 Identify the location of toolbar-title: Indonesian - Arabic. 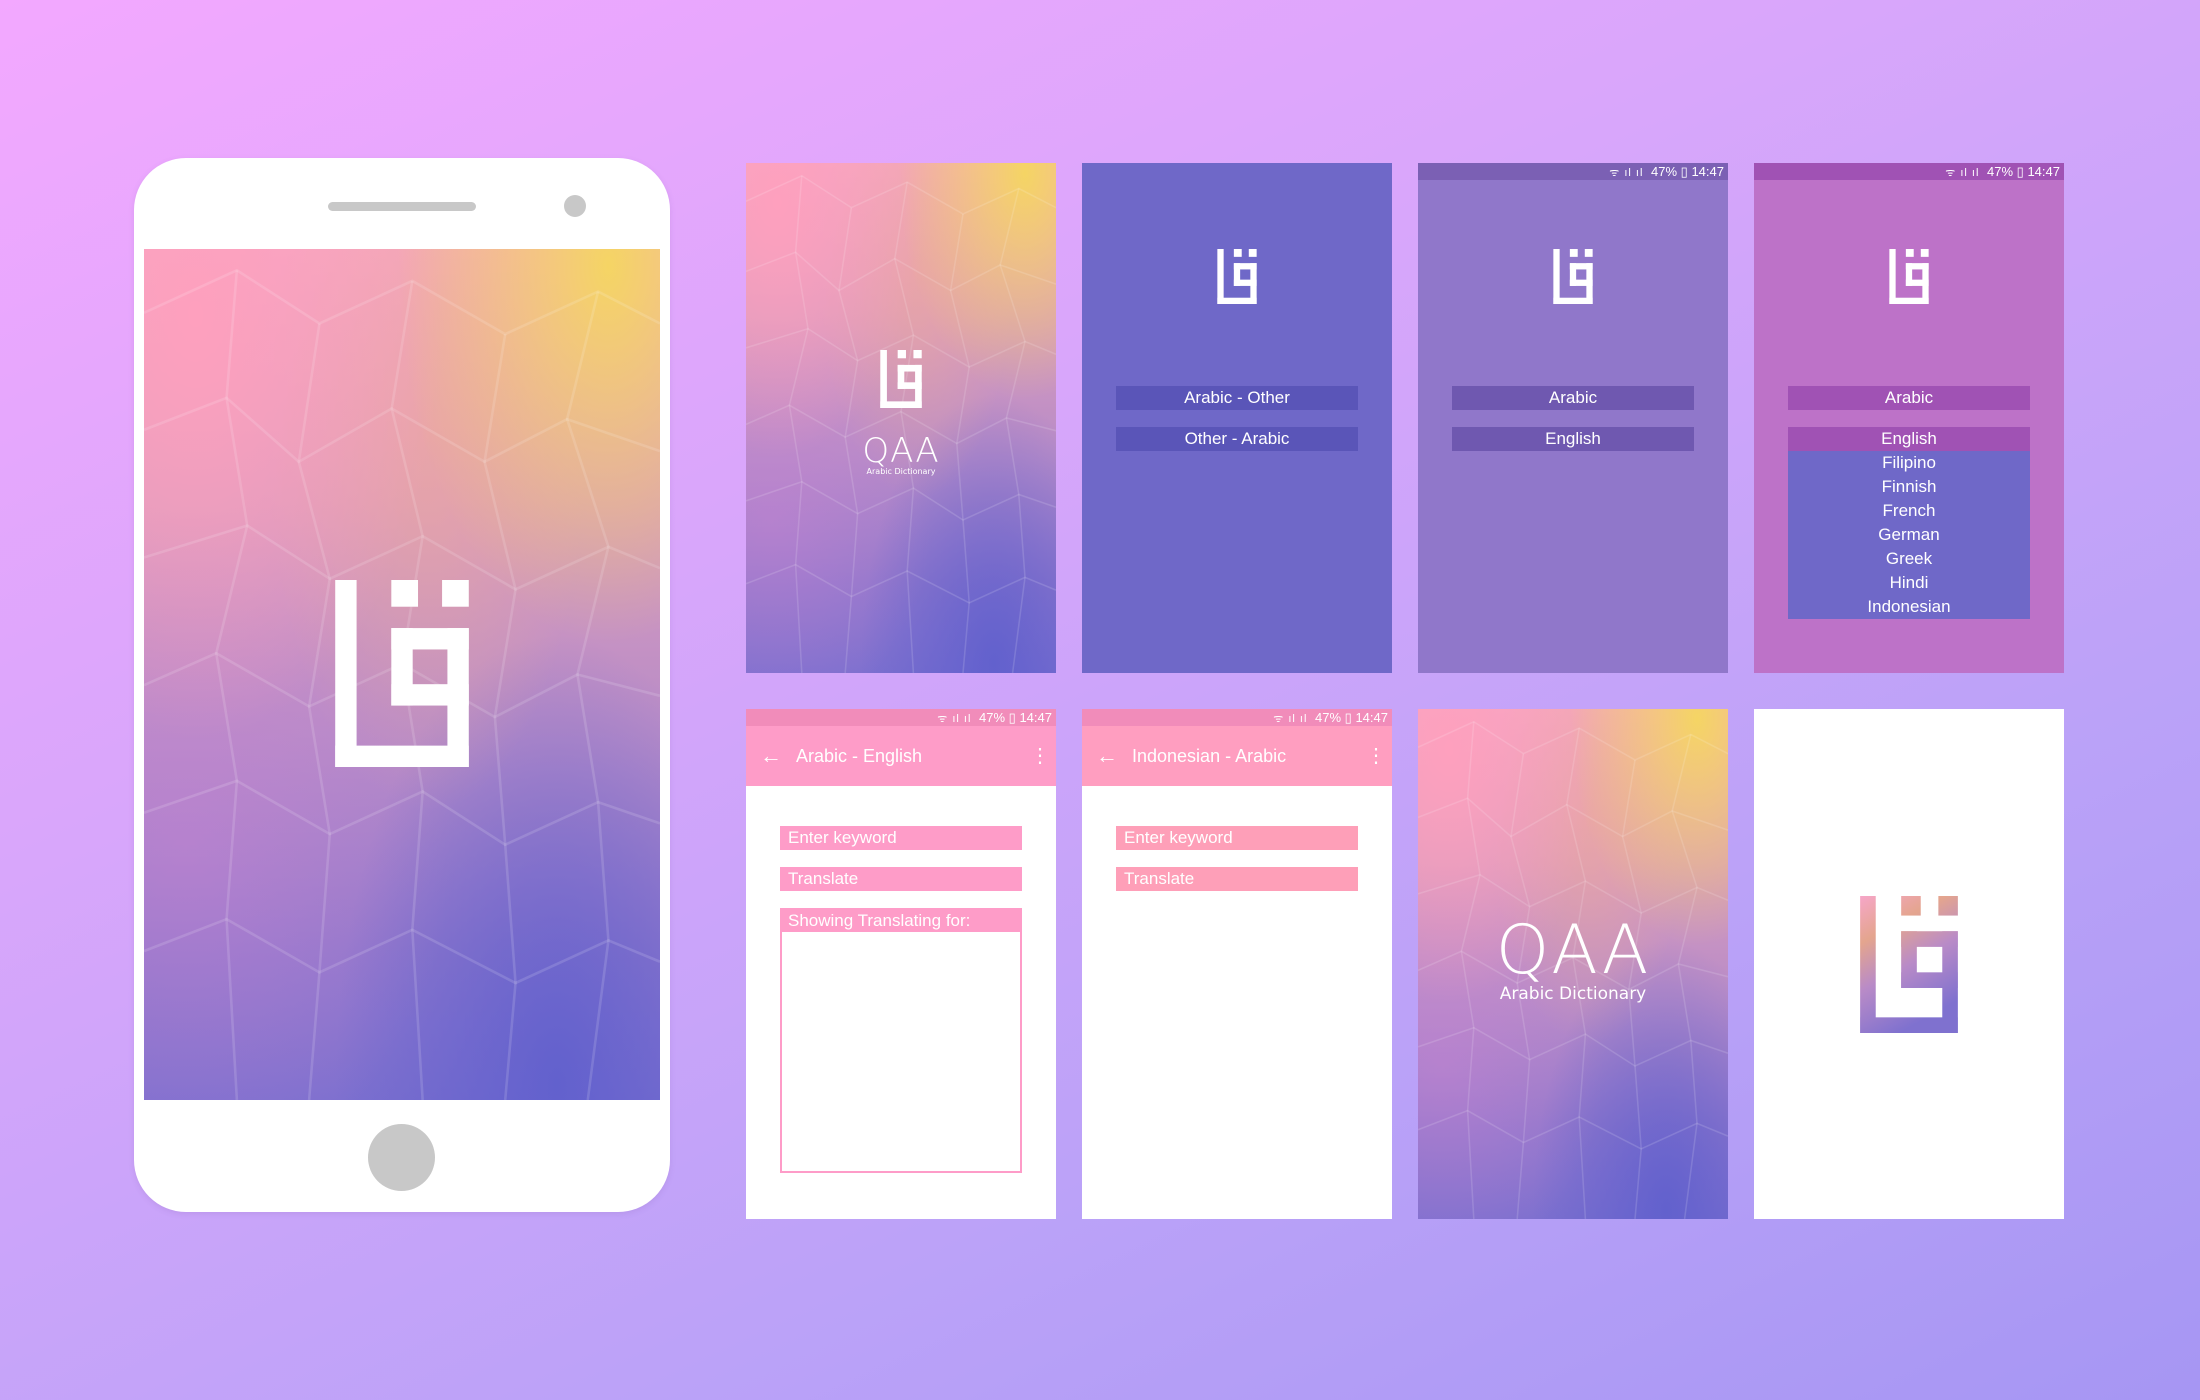
(1209, 756).